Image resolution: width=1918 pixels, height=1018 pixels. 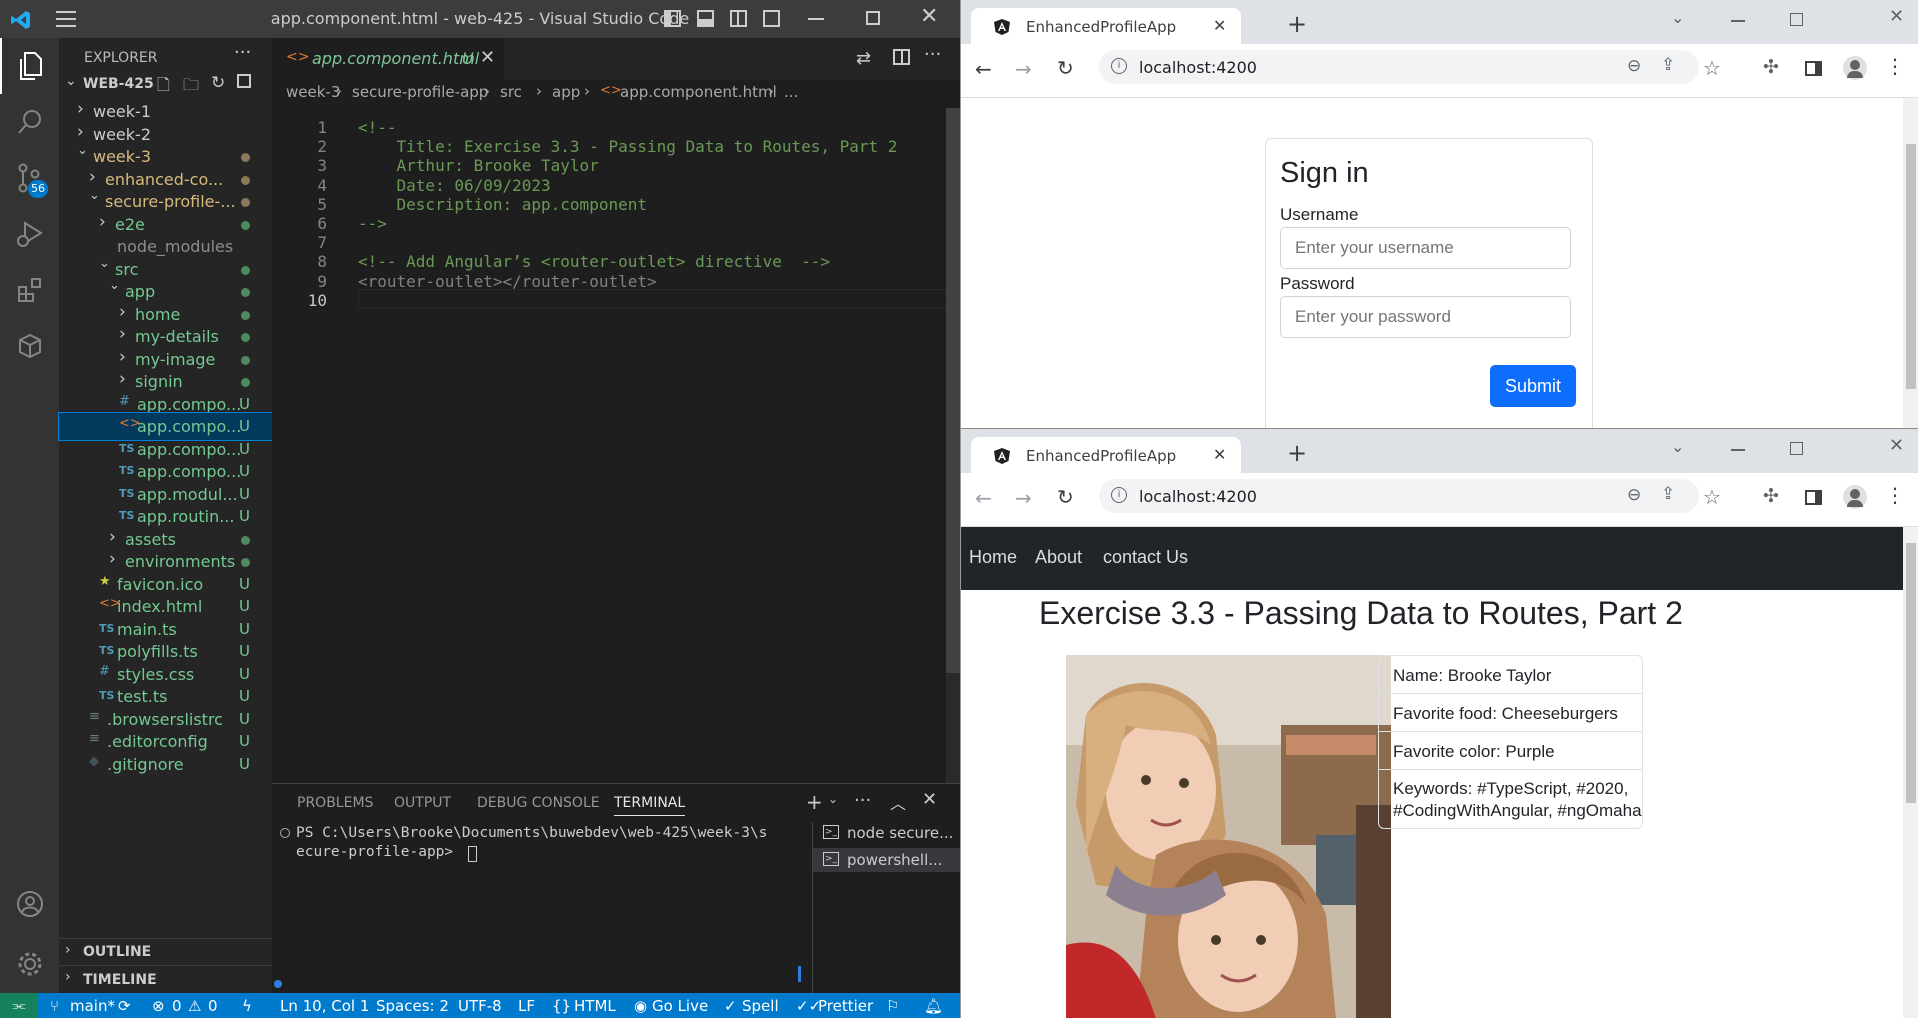 I want to click on close-icon: ✕, so click(x=929, y=16).